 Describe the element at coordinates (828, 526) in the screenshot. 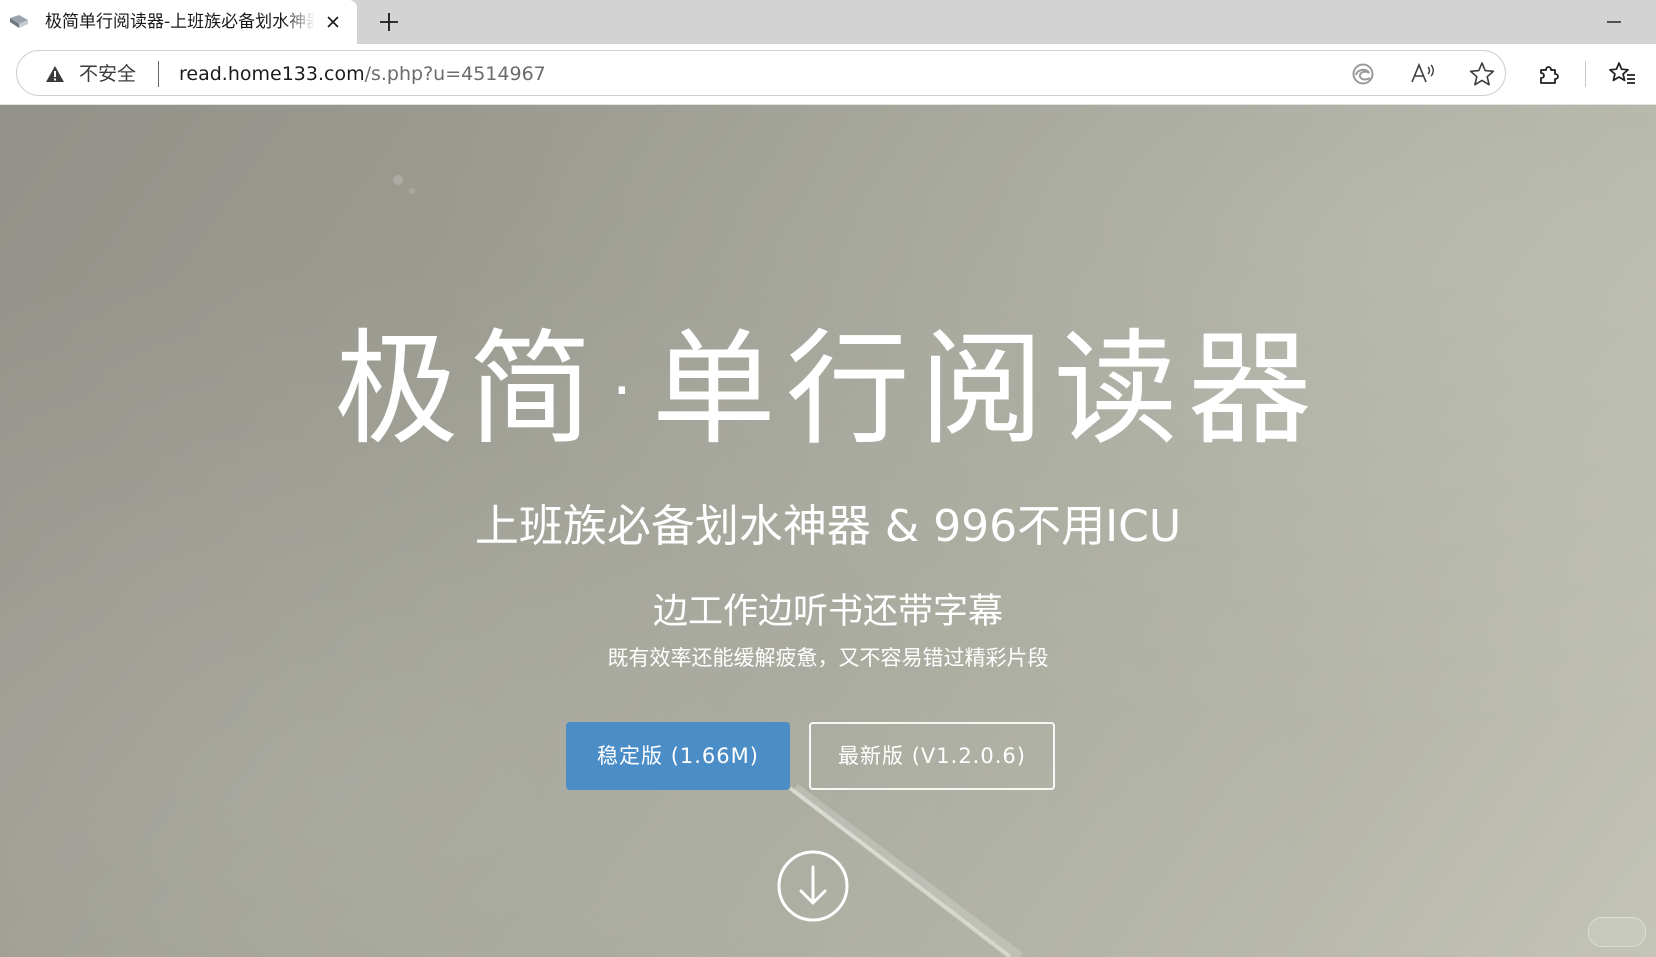

I see `hero-subtitle: 上班族必备划水神器 & 996不用ICU` at that location.